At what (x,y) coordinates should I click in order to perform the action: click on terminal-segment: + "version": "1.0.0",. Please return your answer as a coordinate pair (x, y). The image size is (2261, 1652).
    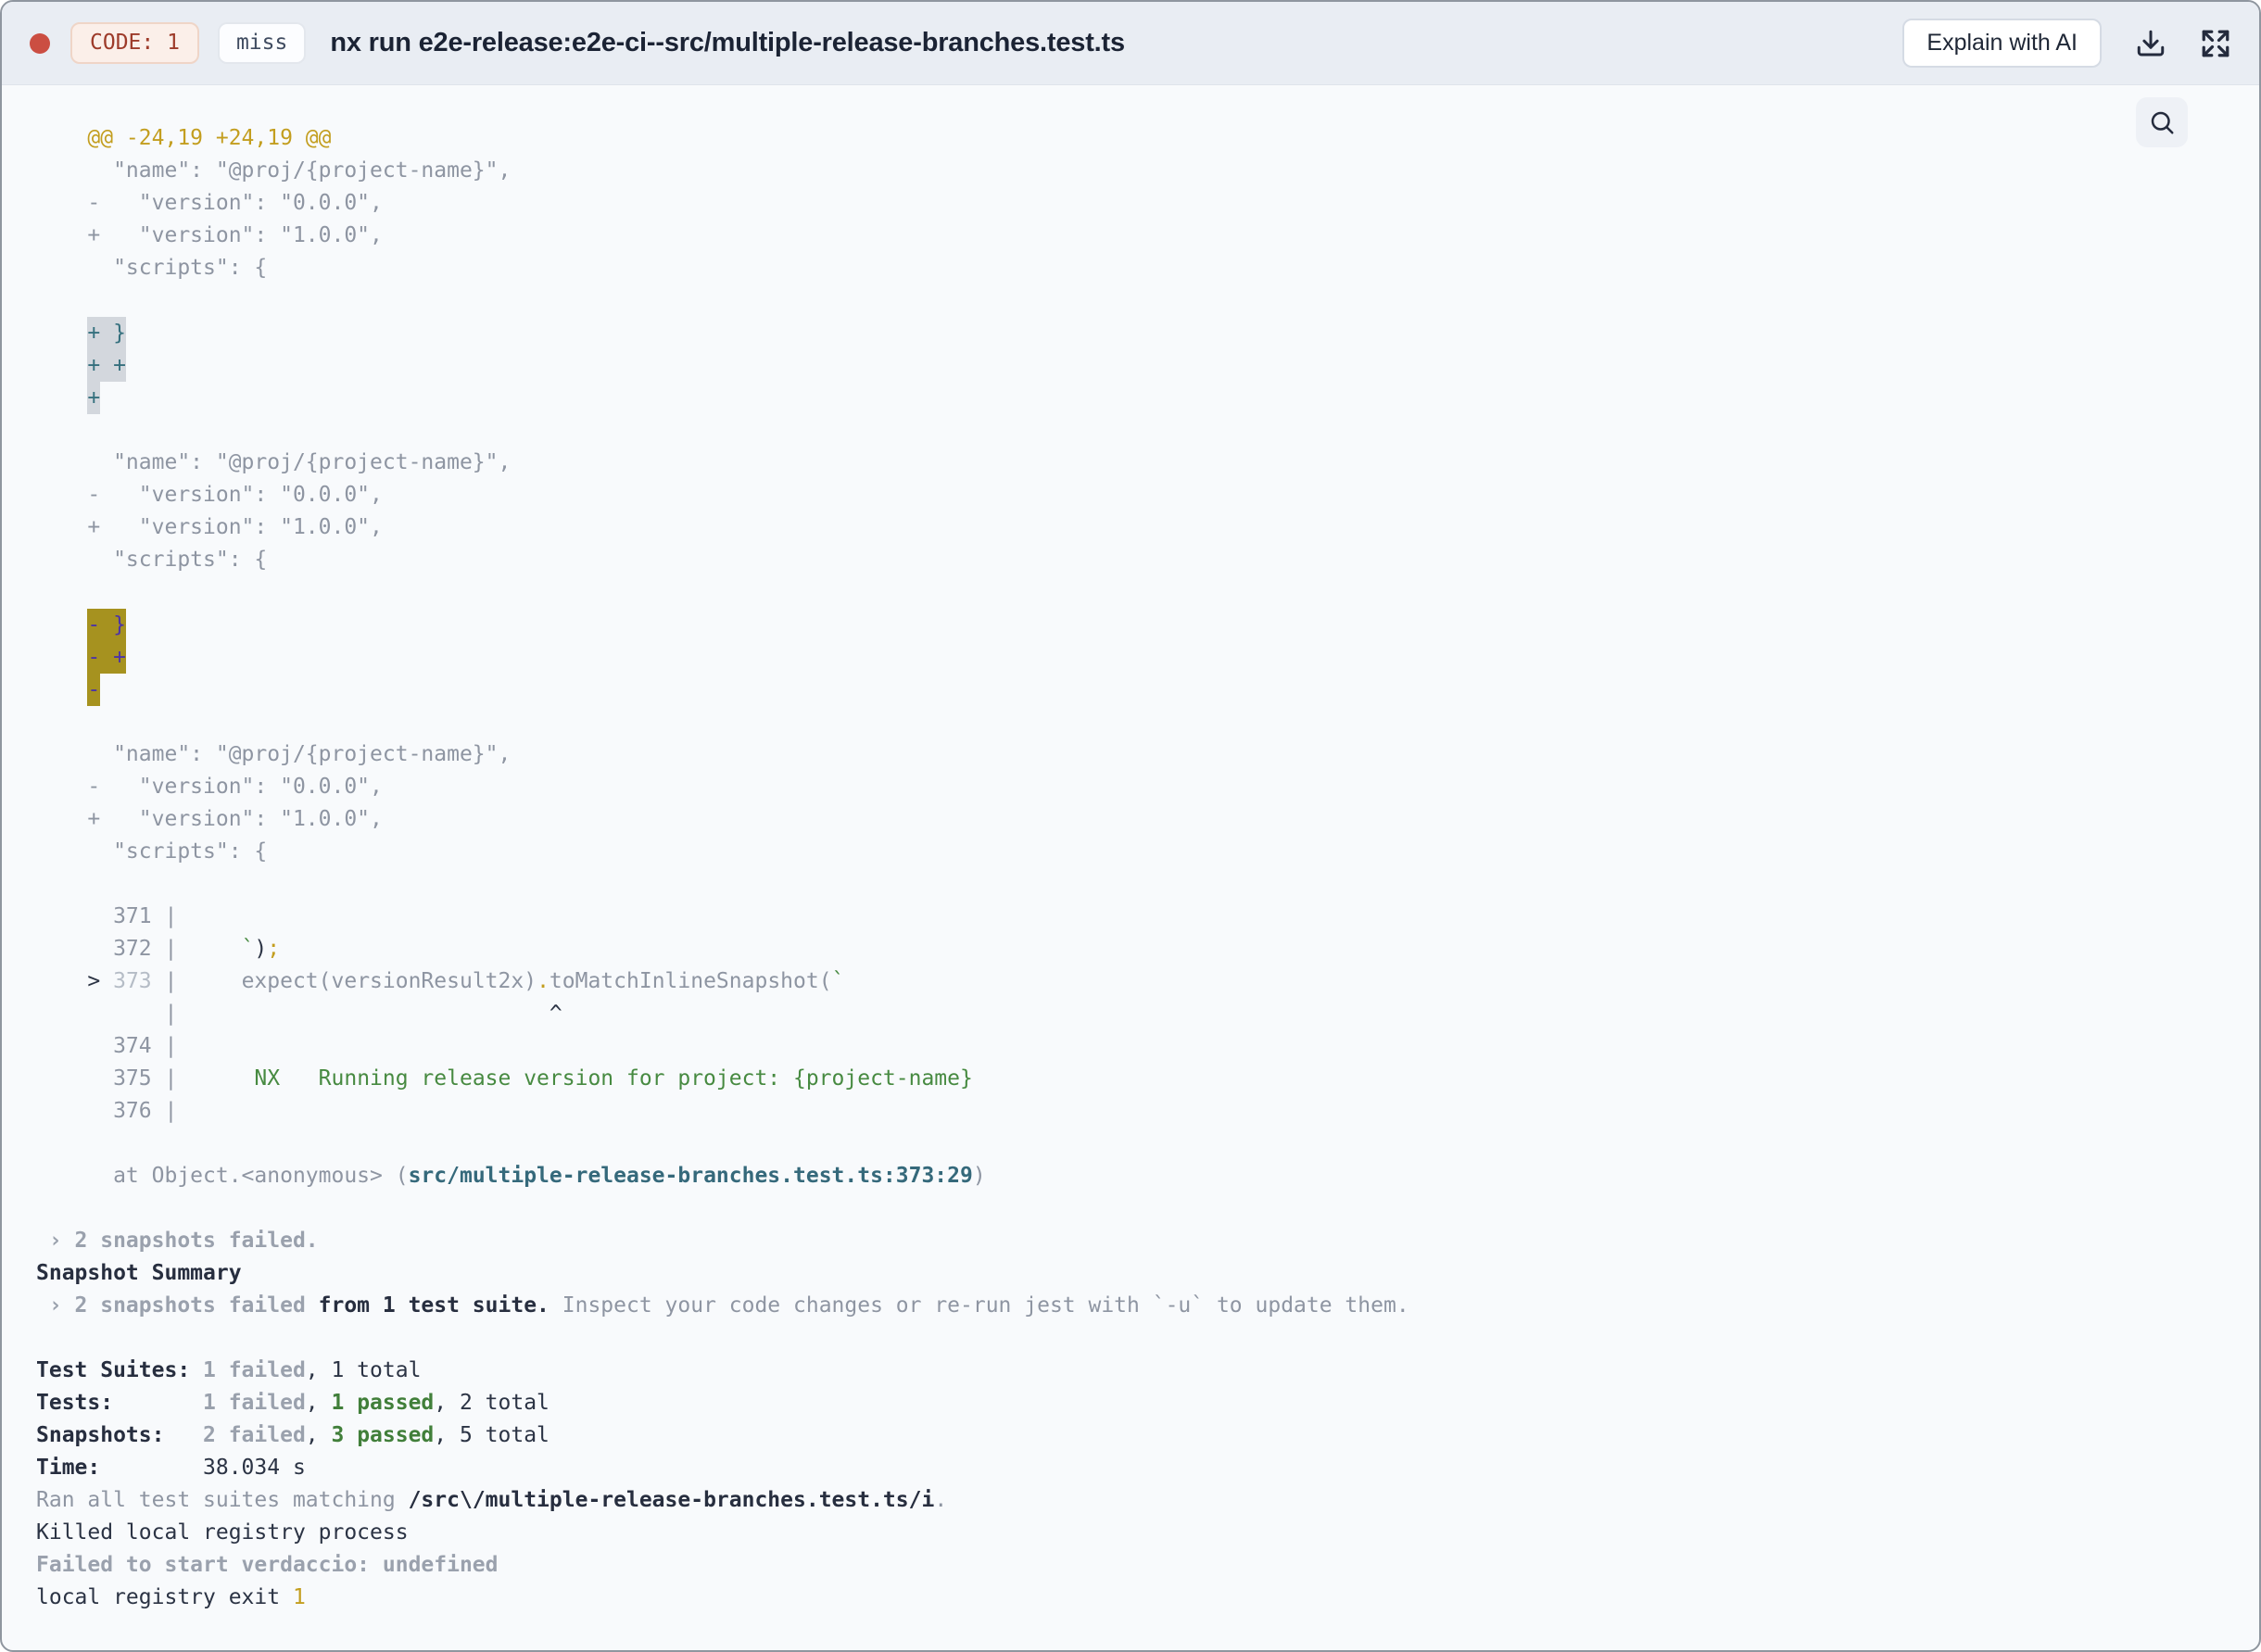
    Looking at the image, I should click on (209, 235).